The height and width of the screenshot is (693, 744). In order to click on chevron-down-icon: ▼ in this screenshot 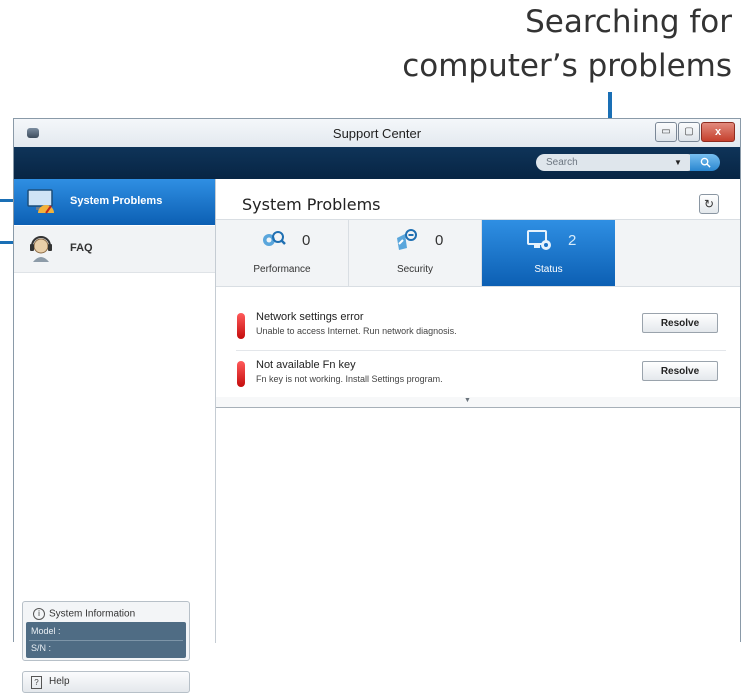, I will do `click(467, 400)`.